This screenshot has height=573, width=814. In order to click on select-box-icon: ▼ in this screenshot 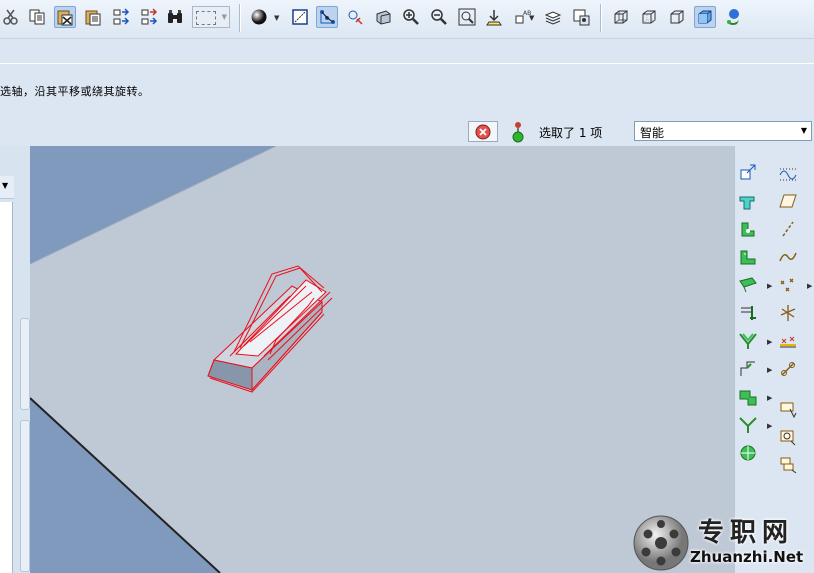, I will do `click(211, 17)`.